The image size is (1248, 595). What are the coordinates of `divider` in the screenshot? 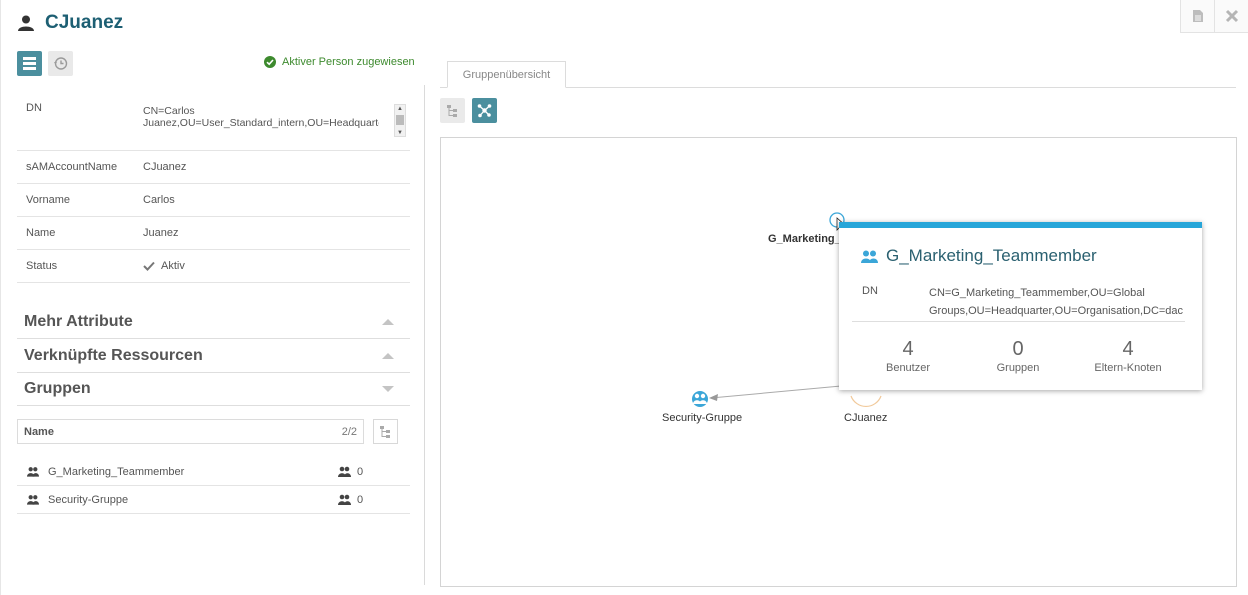 It's located at (1018, 321).